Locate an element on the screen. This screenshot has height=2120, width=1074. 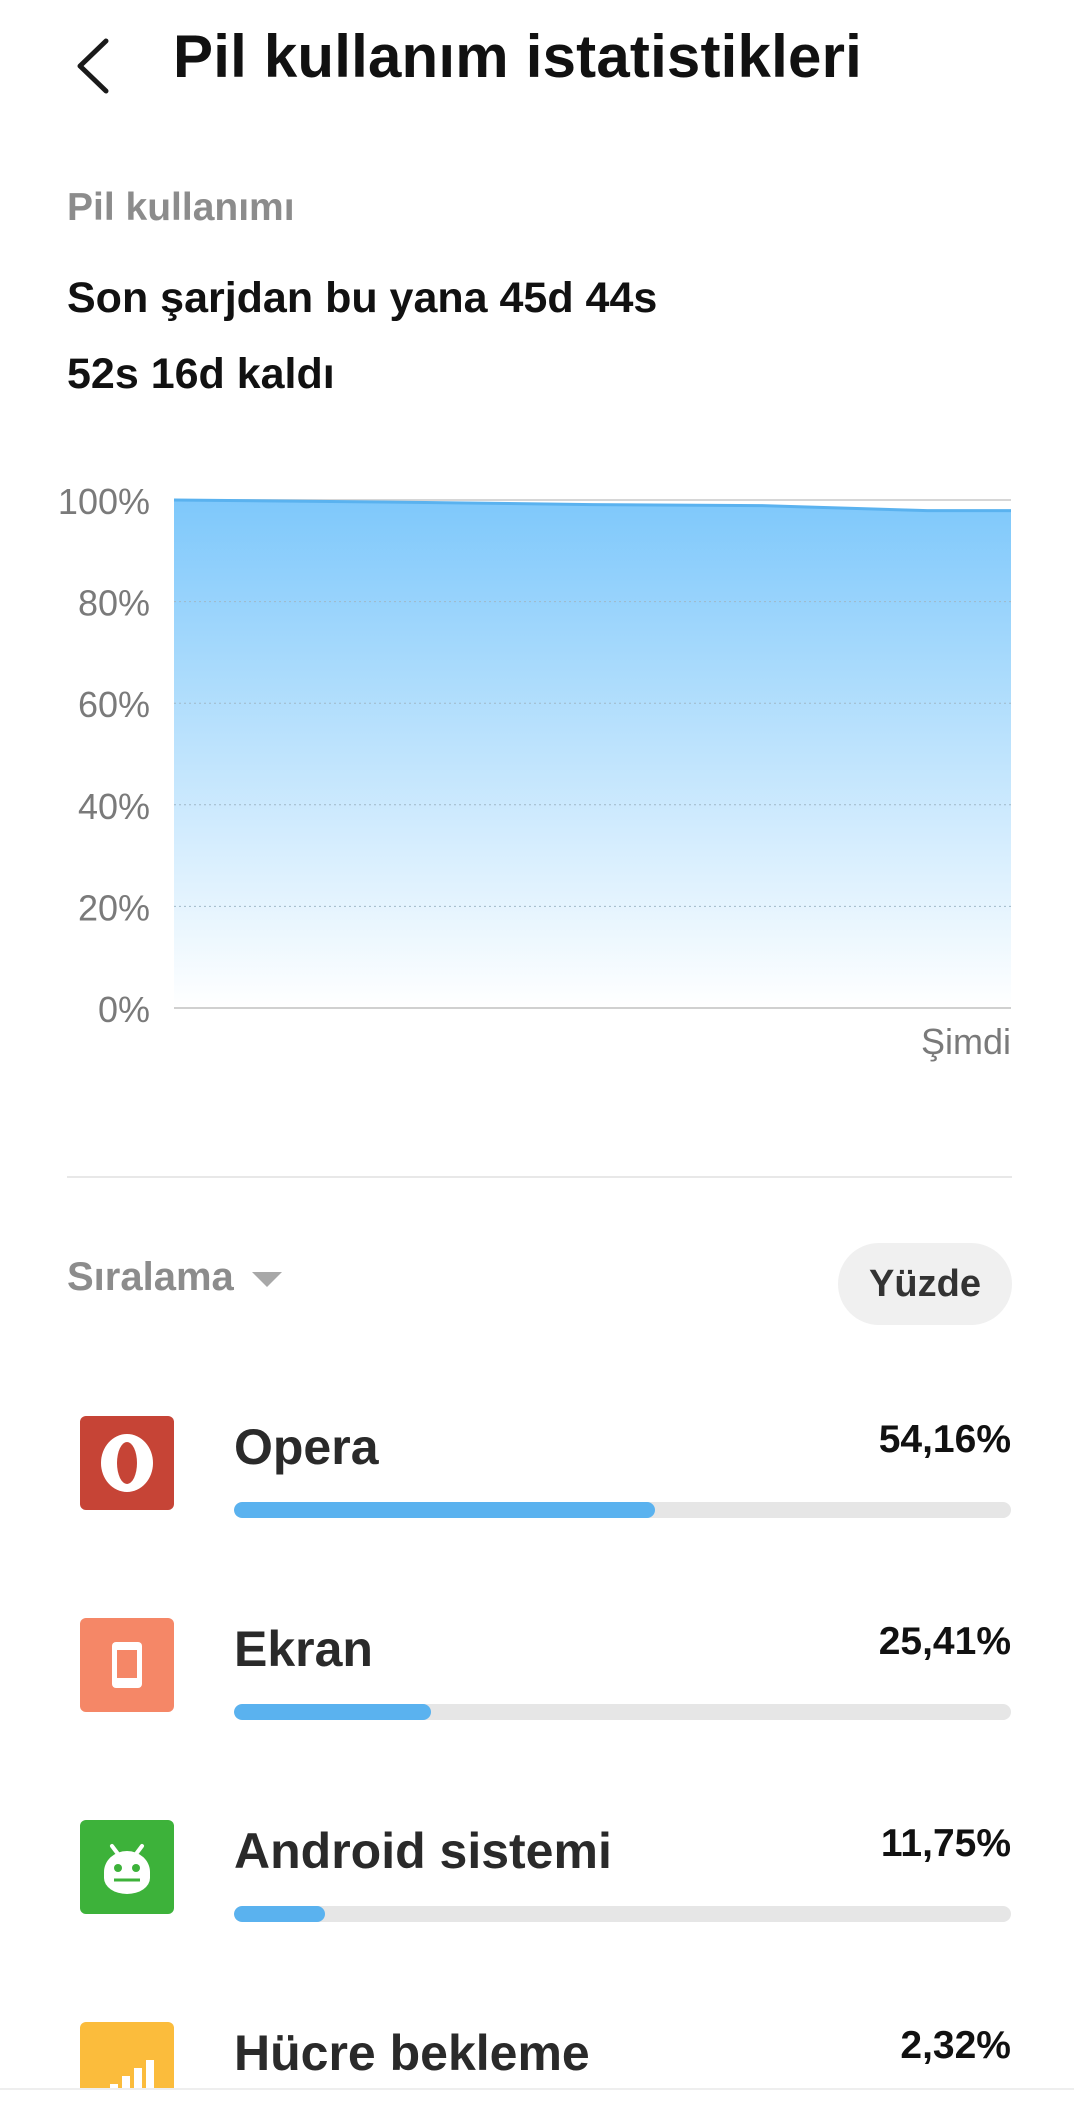
app-name: Hücre bekleme is located at coordinates (412, 2053).